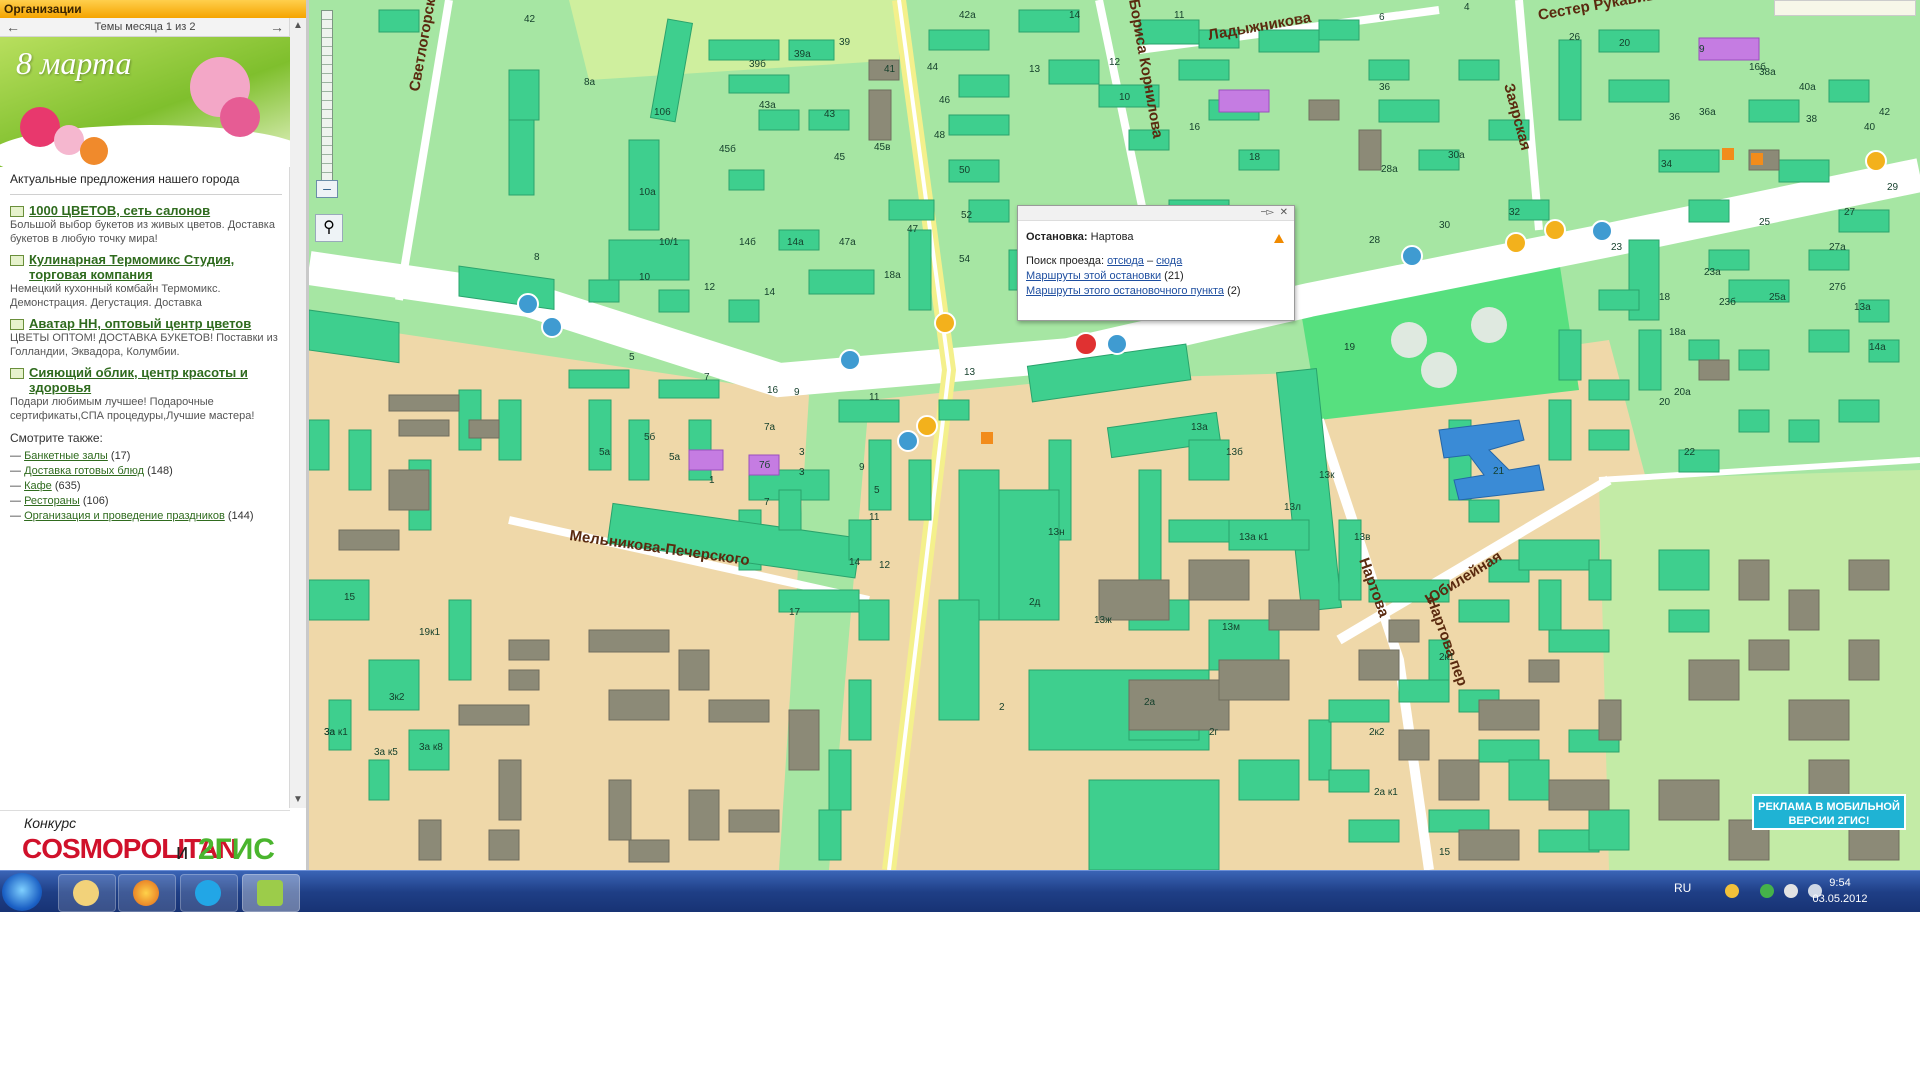 The height and width of the screenshot is (1080, 1920). Describe the element at coordinates (892, 275) in the screenshot. I see `house-number: 18а` at that location.